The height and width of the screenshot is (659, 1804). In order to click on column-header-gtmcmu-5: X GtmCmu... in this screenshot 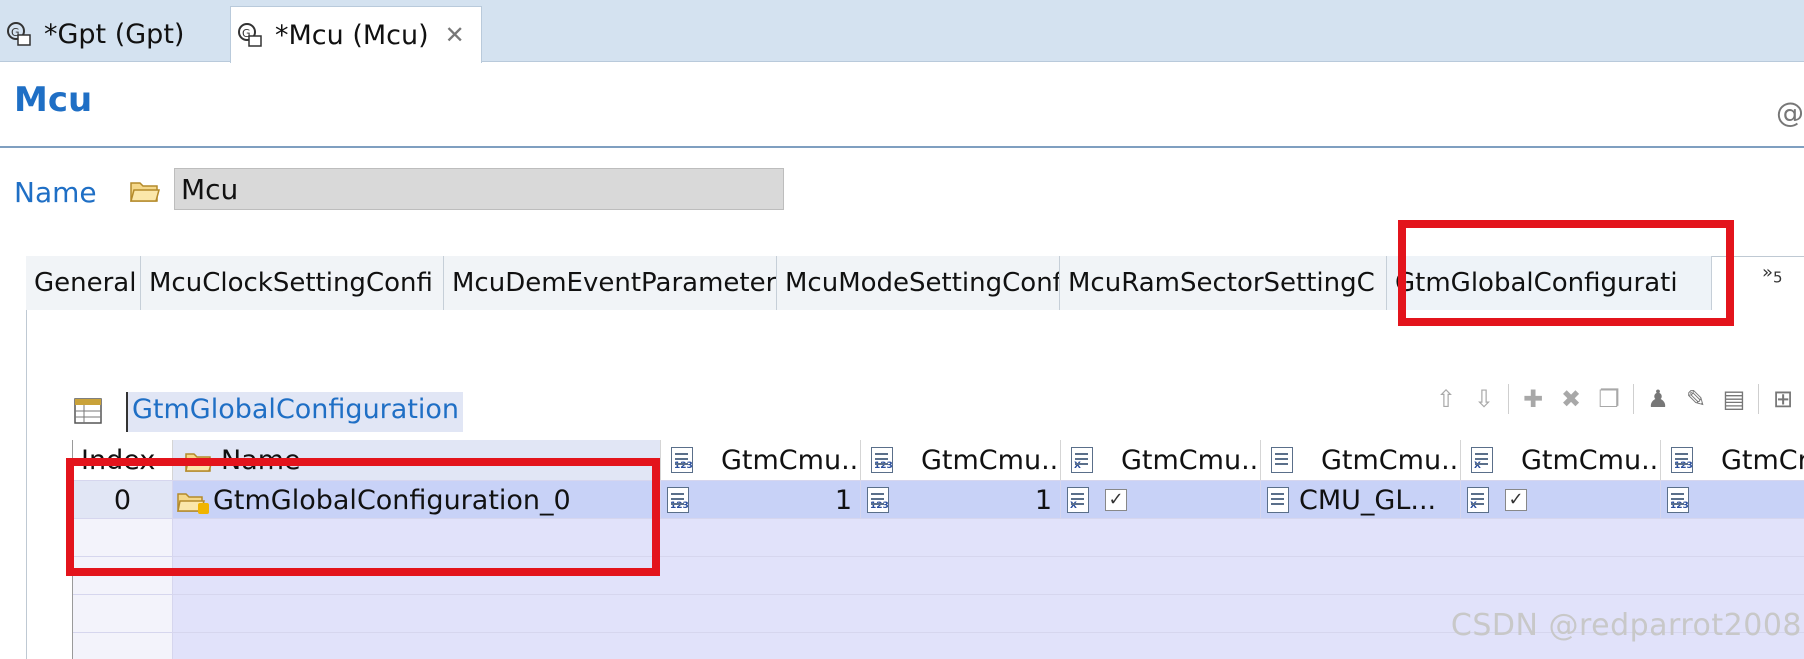, I will do `click(1561, 460)`.